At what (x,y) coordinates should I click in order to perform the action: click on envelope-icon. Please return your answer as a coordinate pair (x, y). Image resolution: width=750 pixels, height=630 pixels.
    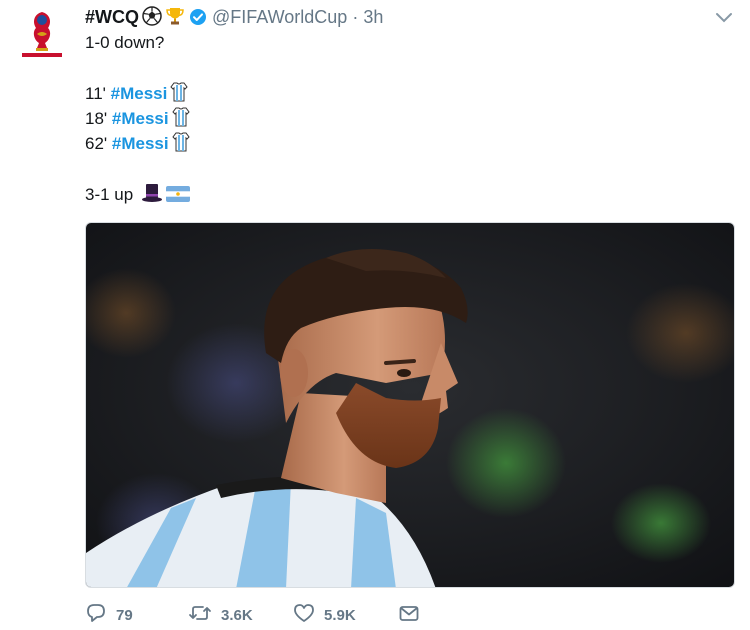
    Looking at the image, I should click on (409, 615).